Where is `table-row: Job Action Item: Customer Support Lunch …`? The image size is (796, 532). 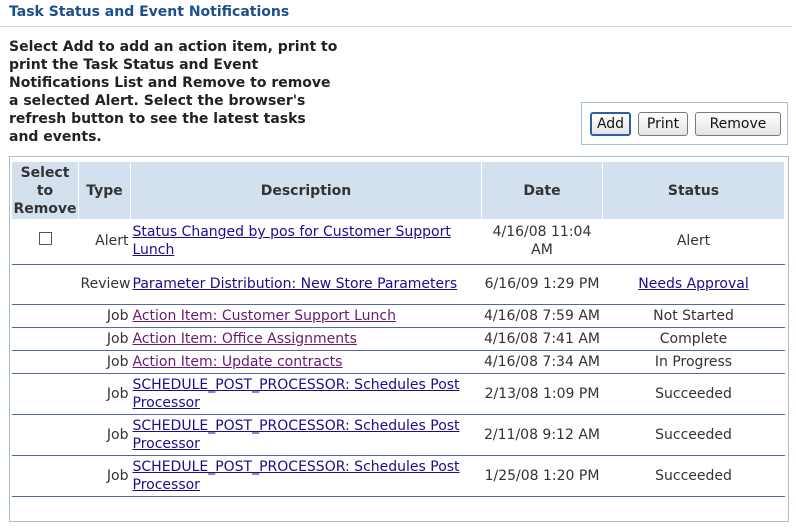 table-row: Job Action Item: Customer Support Lunch … is located at coordinates (398, 316).